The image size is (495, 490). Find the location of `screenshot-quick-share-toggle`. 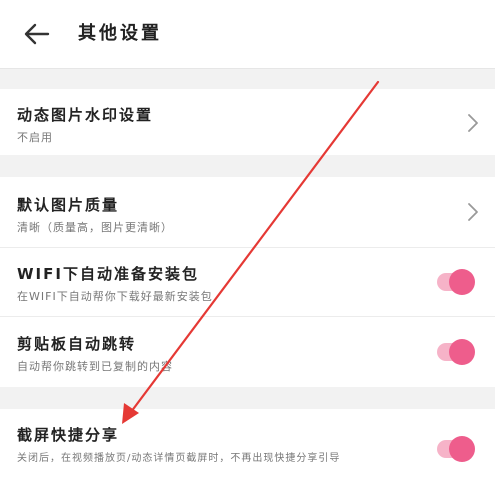

screenshot-quick-share-toggle is located at coordinates (456, 449).